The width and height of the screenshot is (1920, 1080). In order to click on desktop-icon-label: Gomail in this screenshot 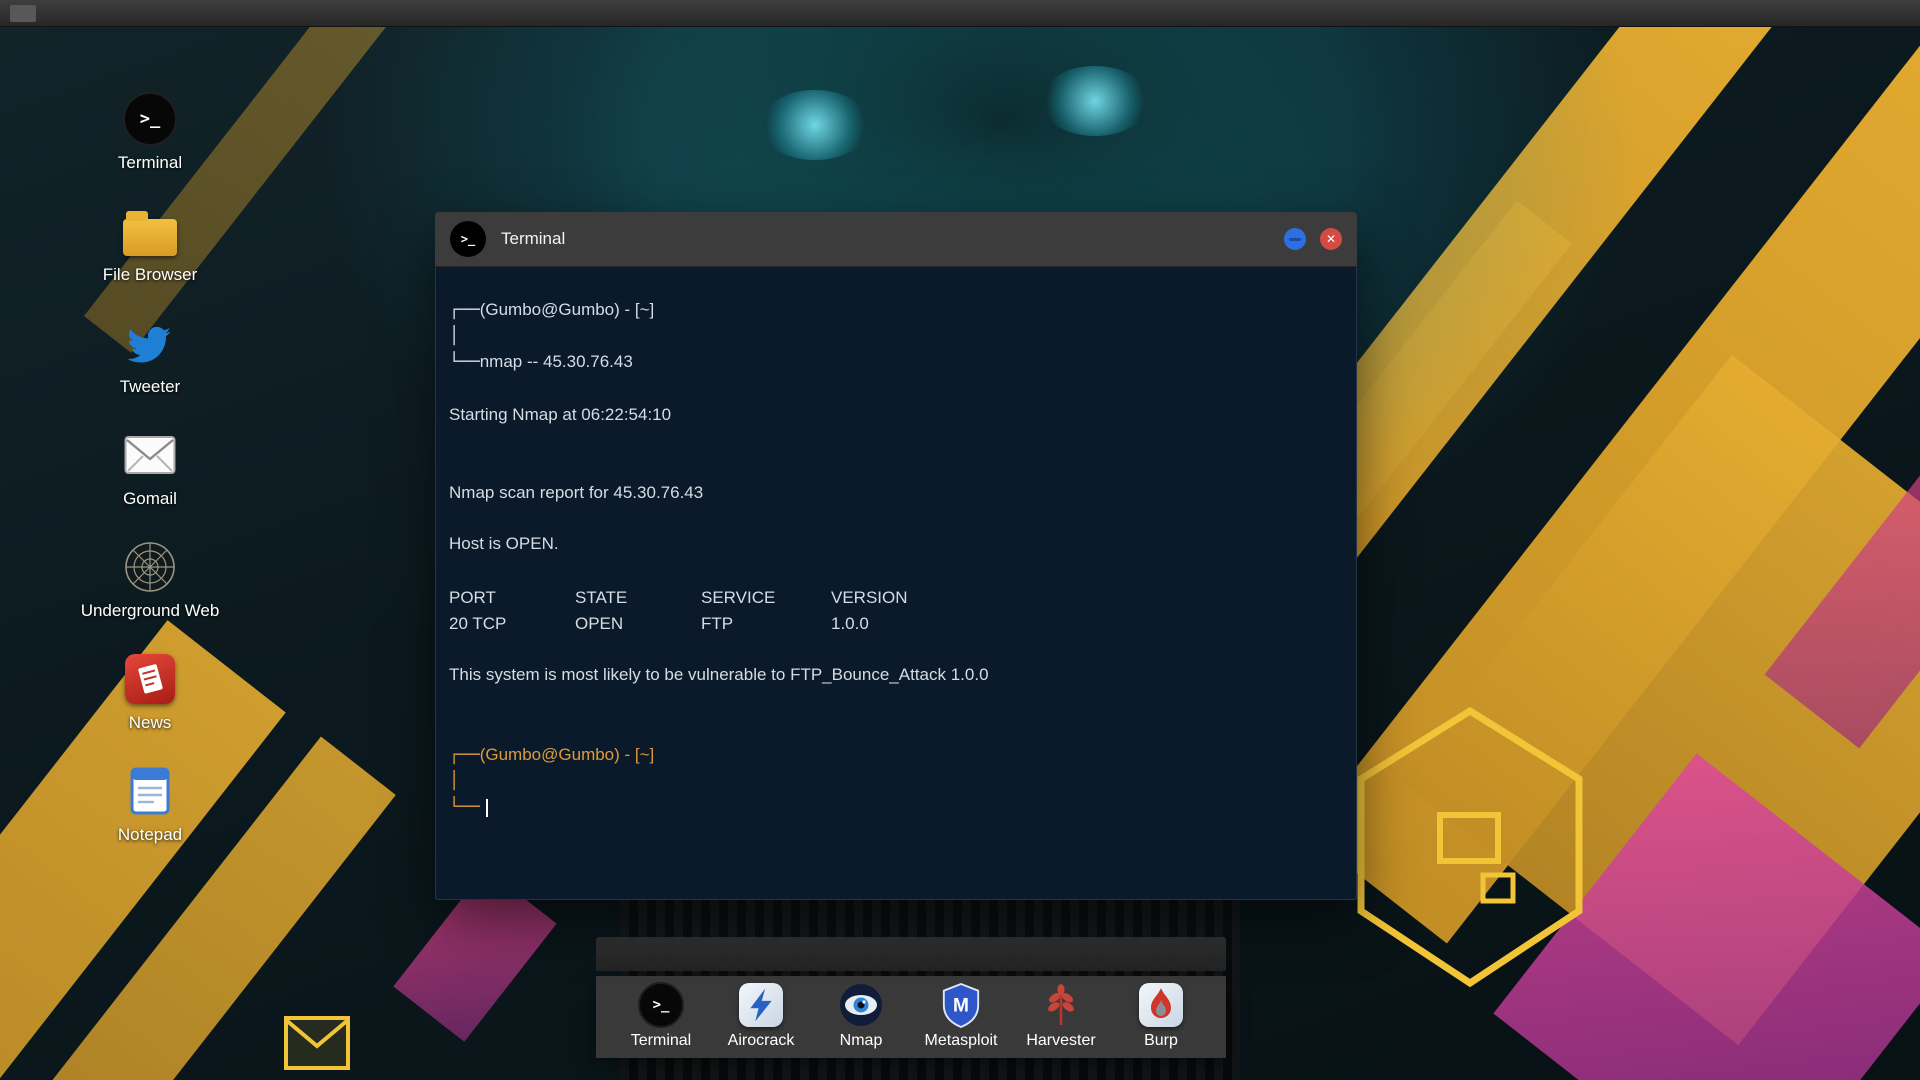, I will do `click(150, 498)`.